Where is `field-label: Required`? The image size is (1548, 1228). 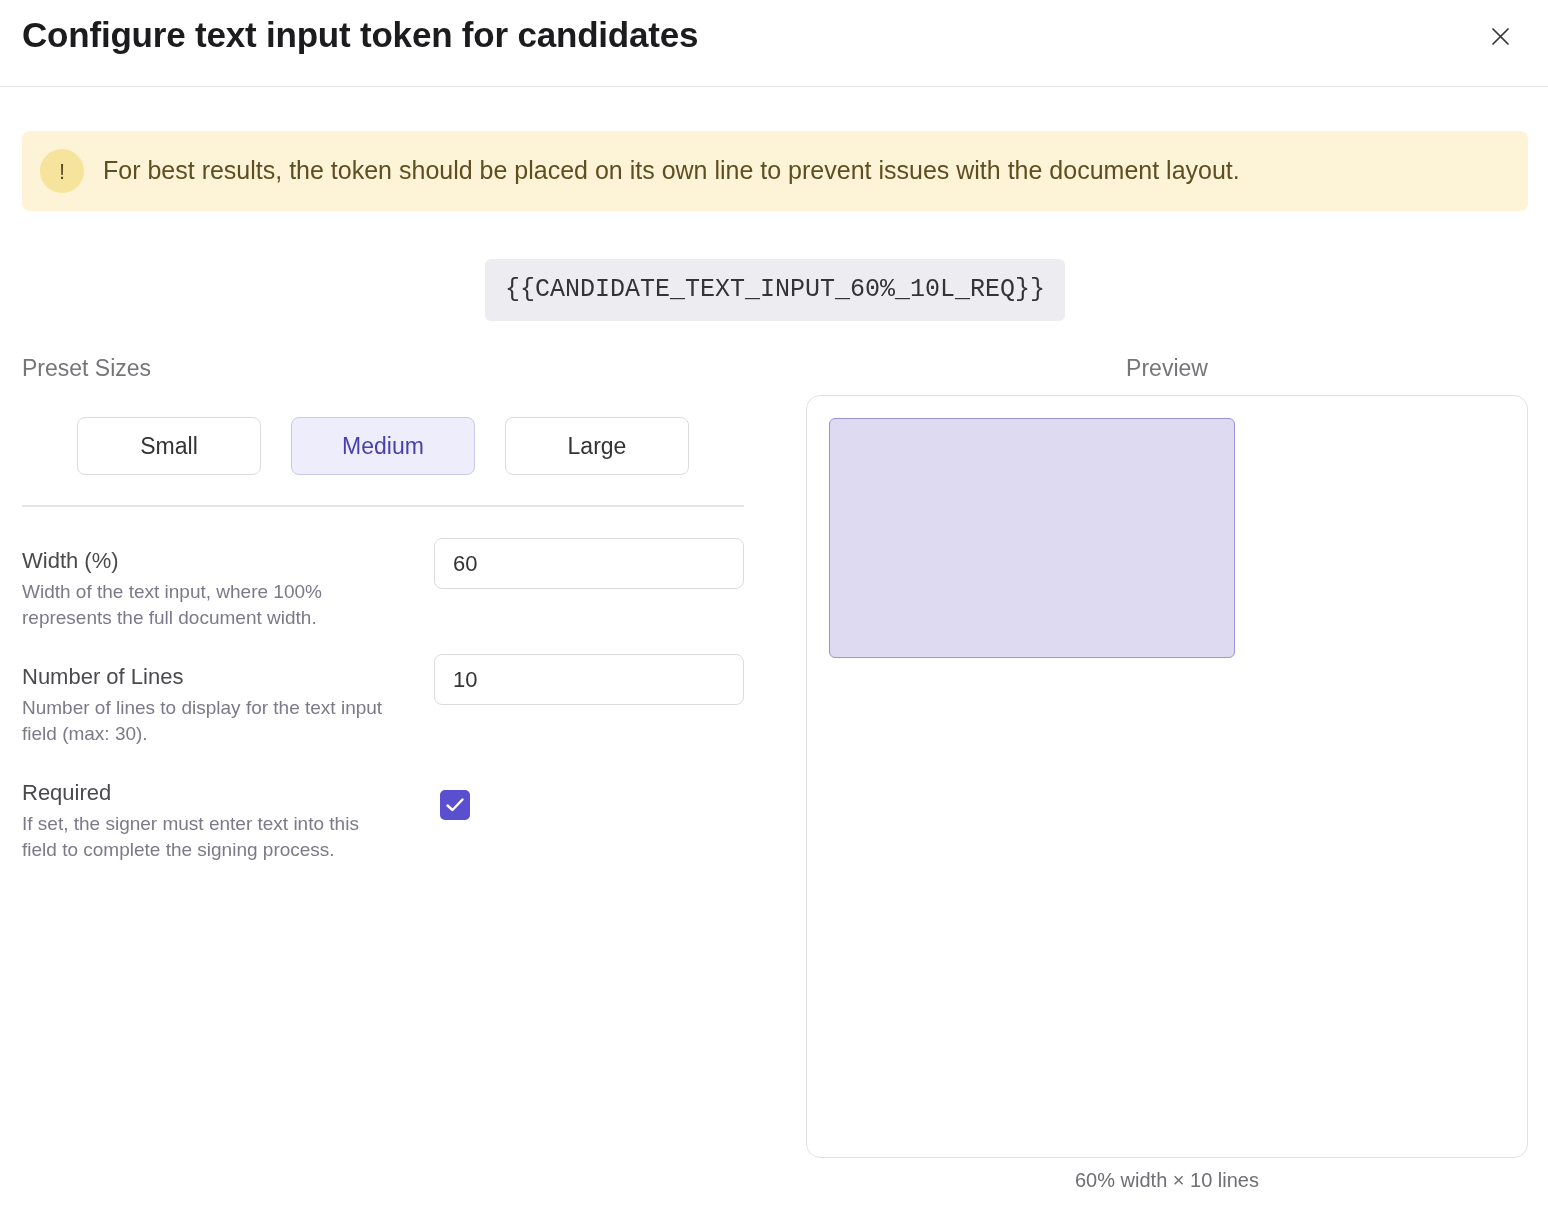 field-label: Required is located at coordinates (67, 793).